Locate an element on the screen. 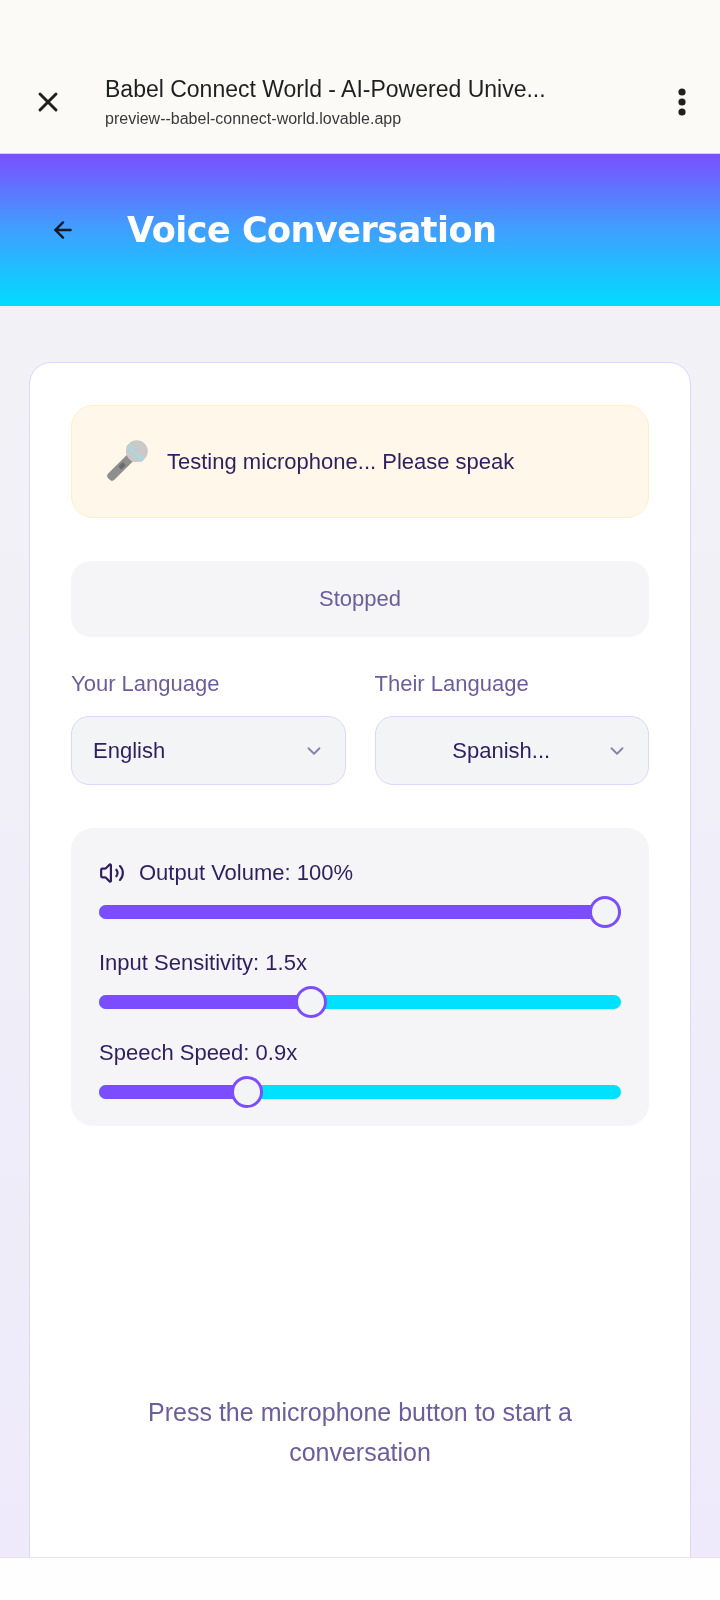 The image size is (720, 1600). slider-label: Speech Speed: 0.9x is located at coordinates (198, 1053).